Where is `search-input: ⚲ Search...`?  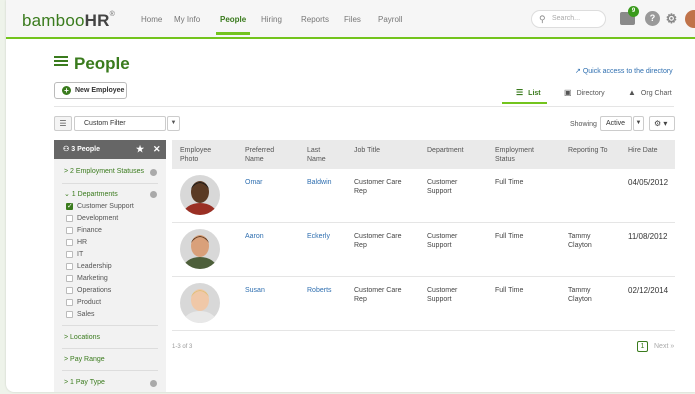
search-input: ⚲ Search... is located at coordinates (568, 19).